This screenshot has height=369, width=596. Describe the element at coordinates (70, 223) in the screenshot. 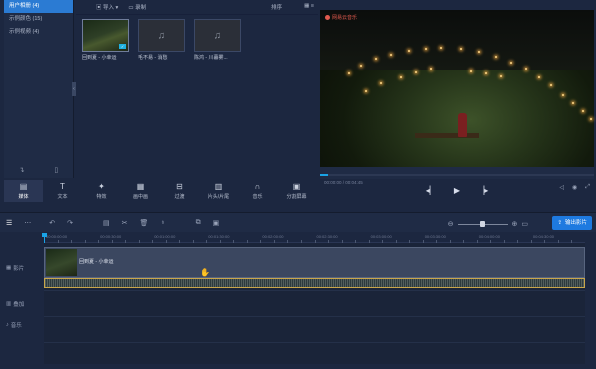

I see `redo-icon: ↷` at that location.